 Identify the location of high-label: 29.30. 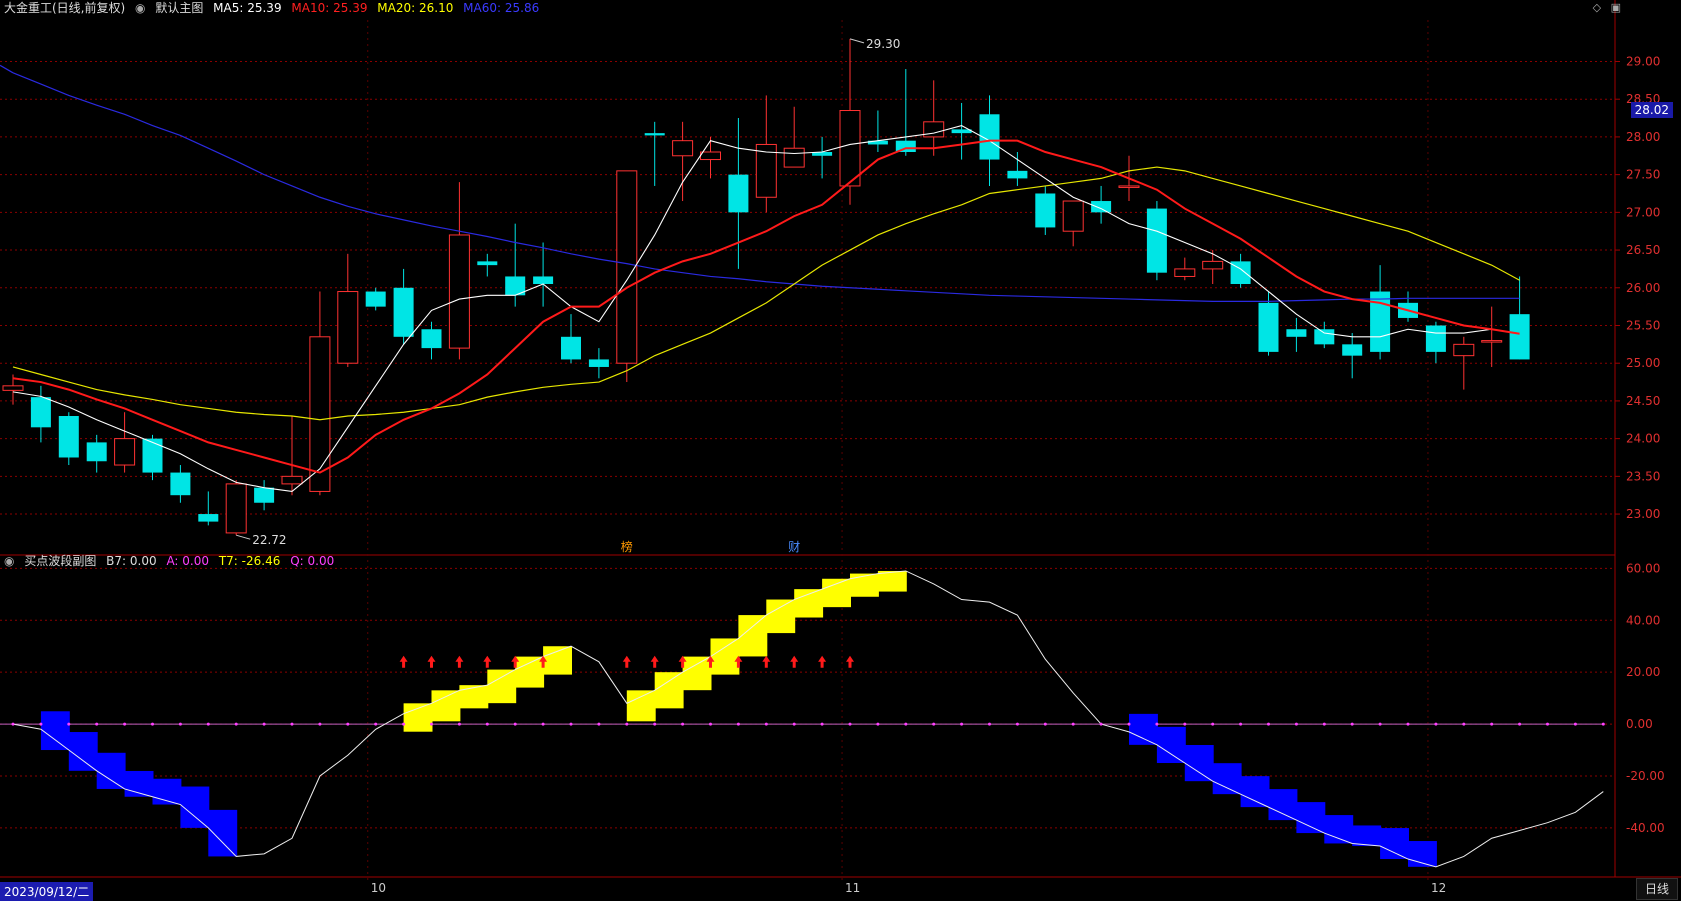
(883, 44).